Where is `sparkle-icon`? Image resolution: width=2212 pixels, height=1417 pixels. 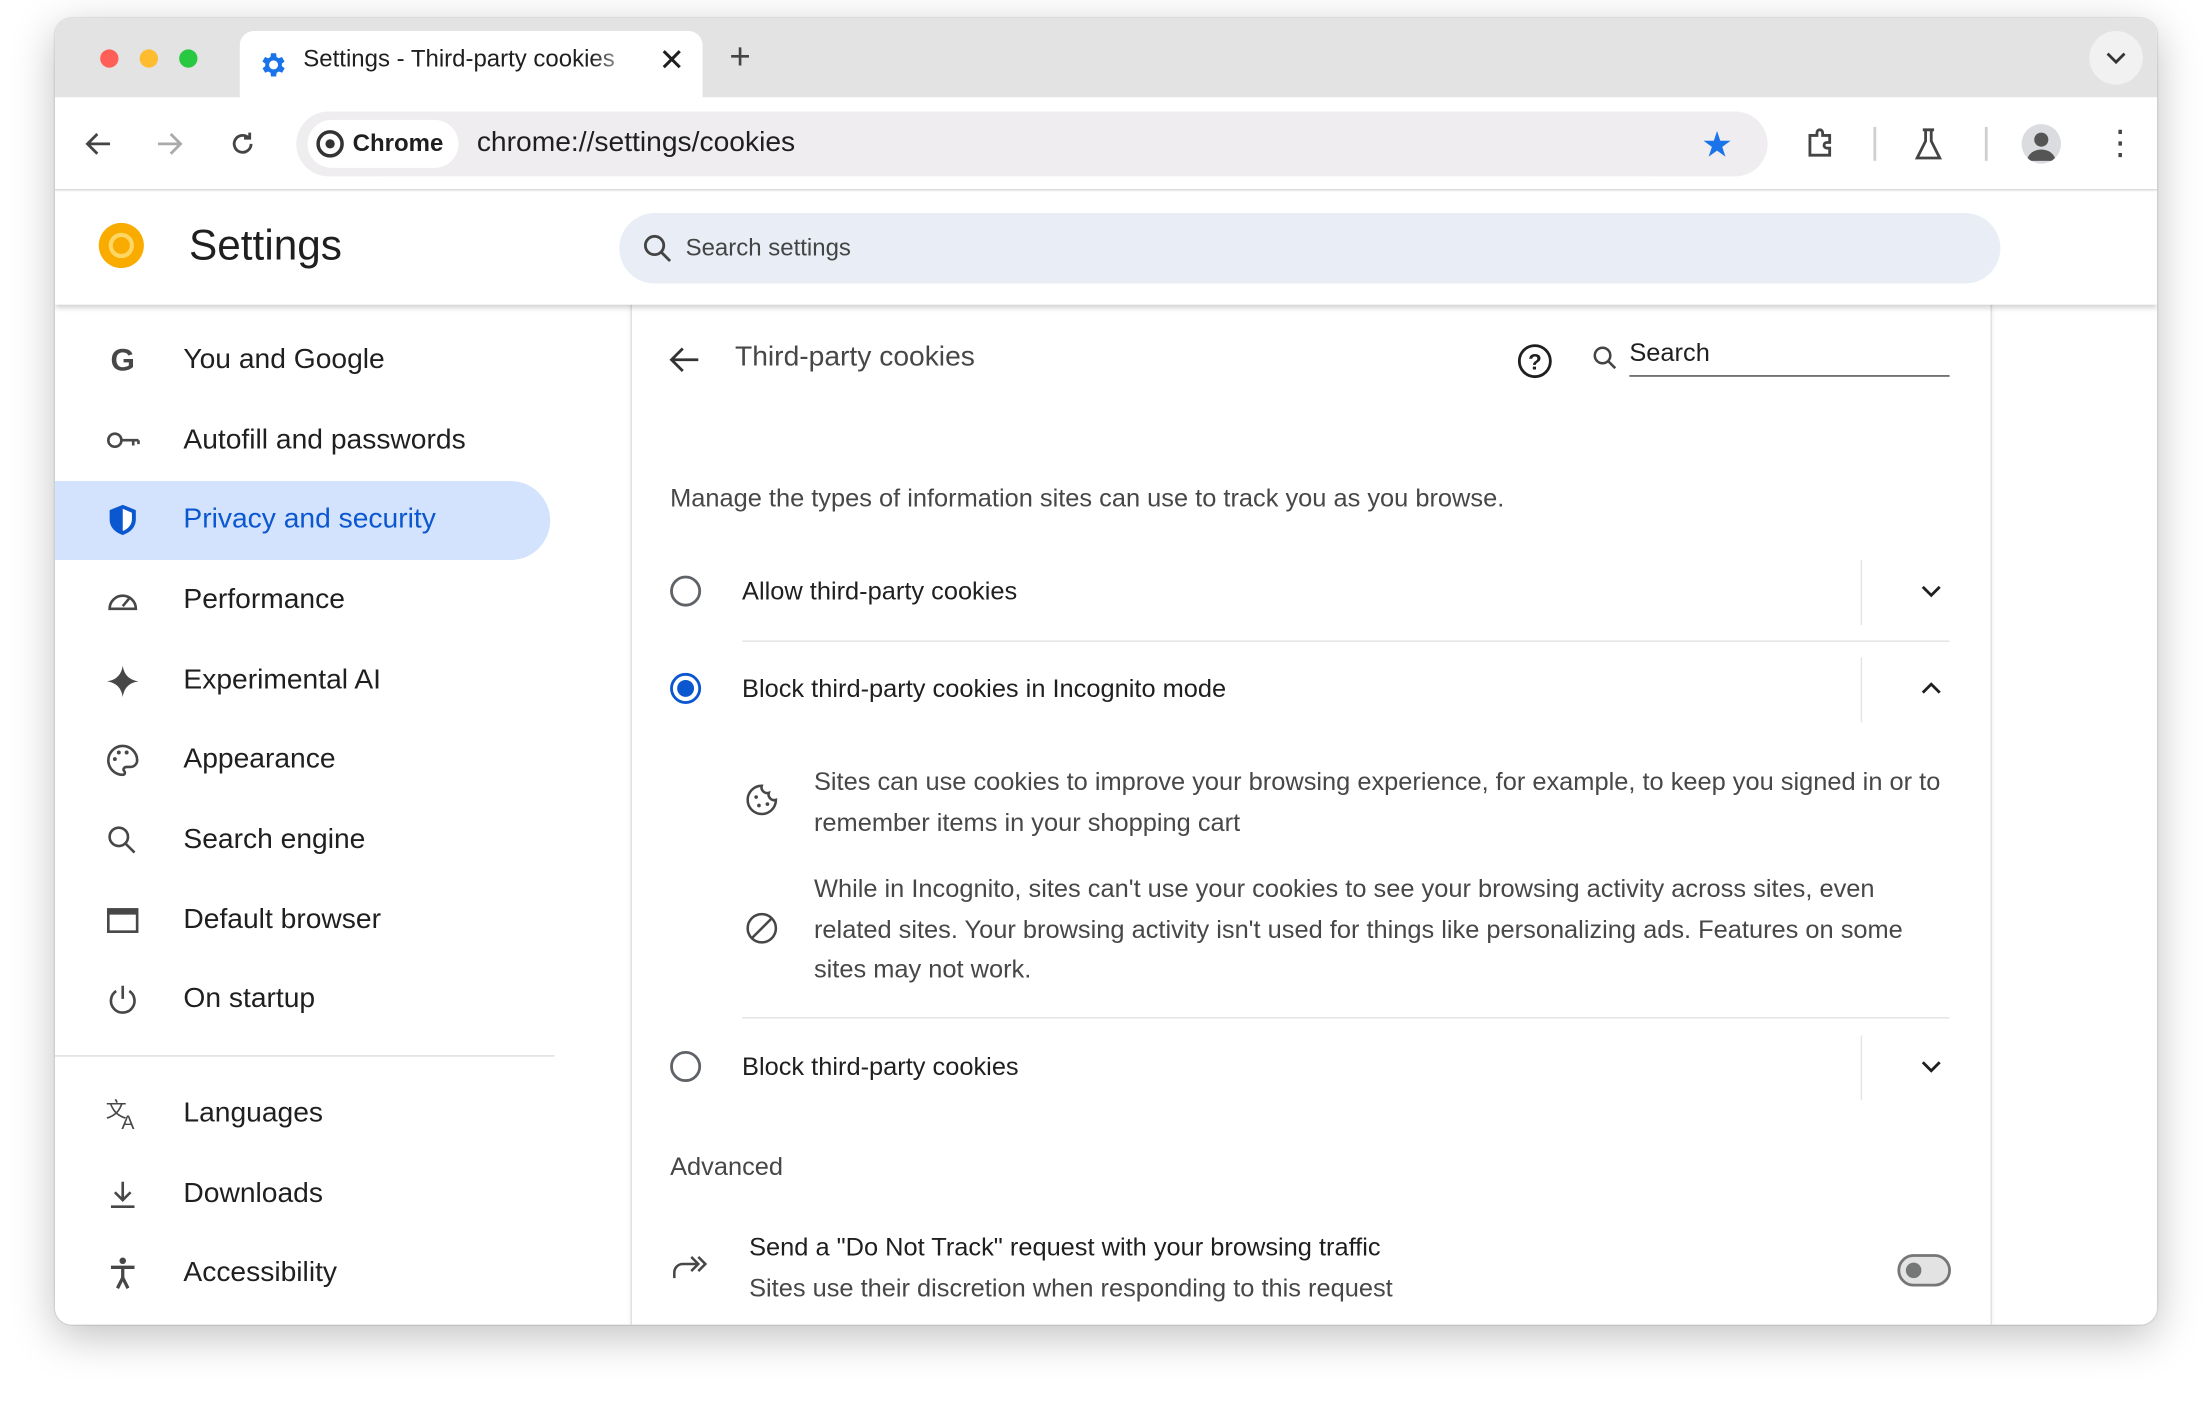 sparkle-icon is located at coordinates (123, 681).